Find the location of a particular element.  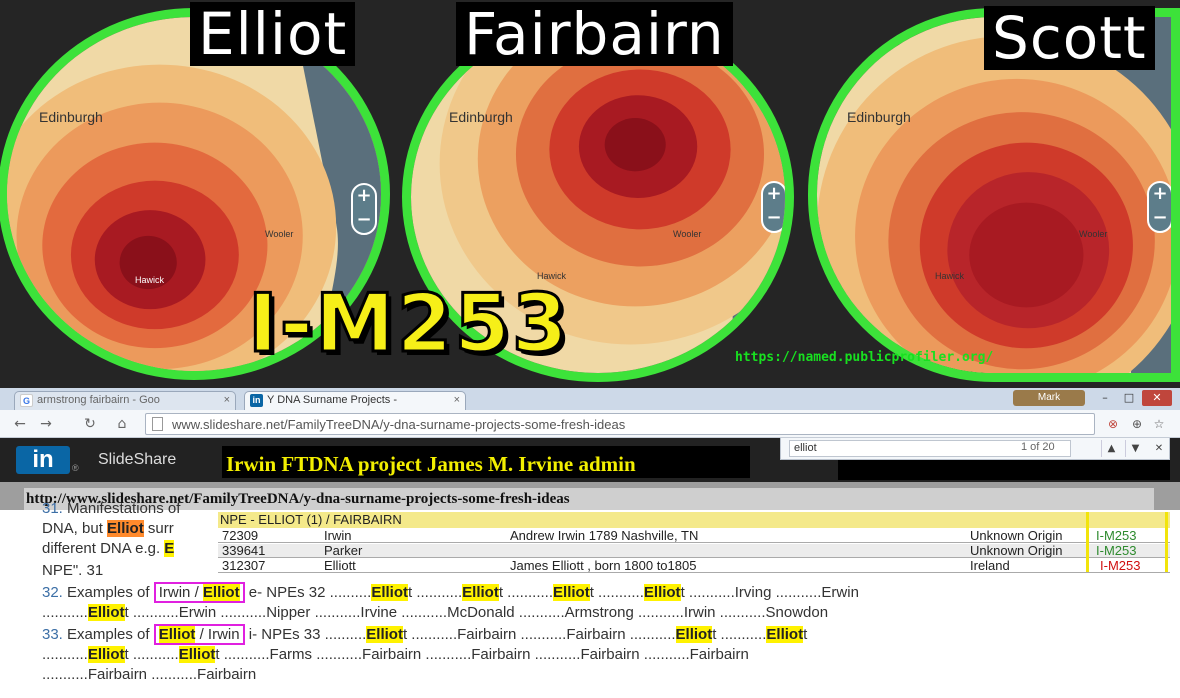

tab-slideshare: in Y DNA Surname Projects - × is located at coordinates (355, 400).